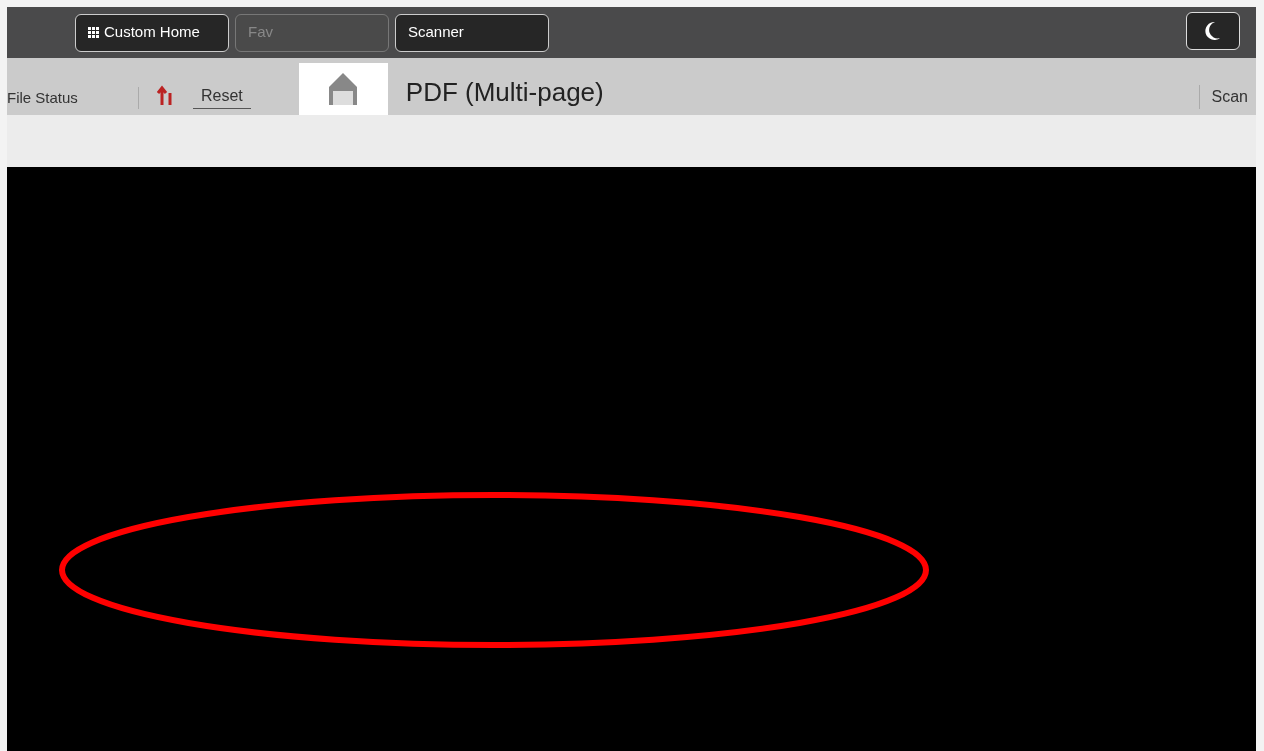 This screenshot has height=751, width=1264. I want to click on moon-icon, so click(1213, 31).